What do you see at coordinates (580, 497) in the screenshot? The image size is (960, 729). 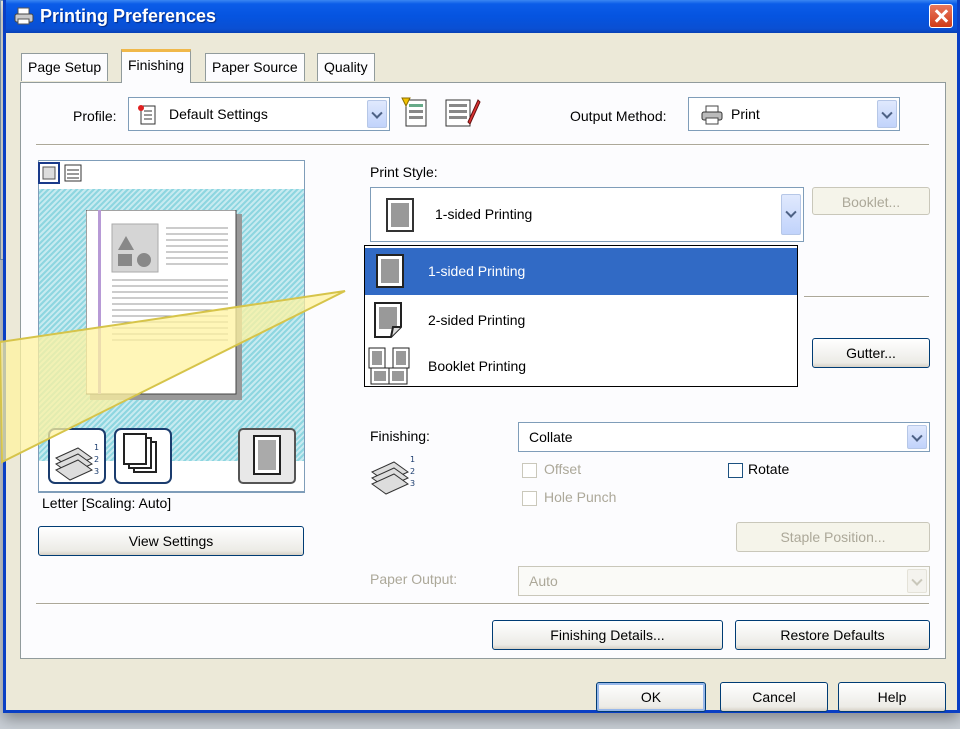 I see `hole-punch-label: Hole Punch` at bounding box center [580, 497].